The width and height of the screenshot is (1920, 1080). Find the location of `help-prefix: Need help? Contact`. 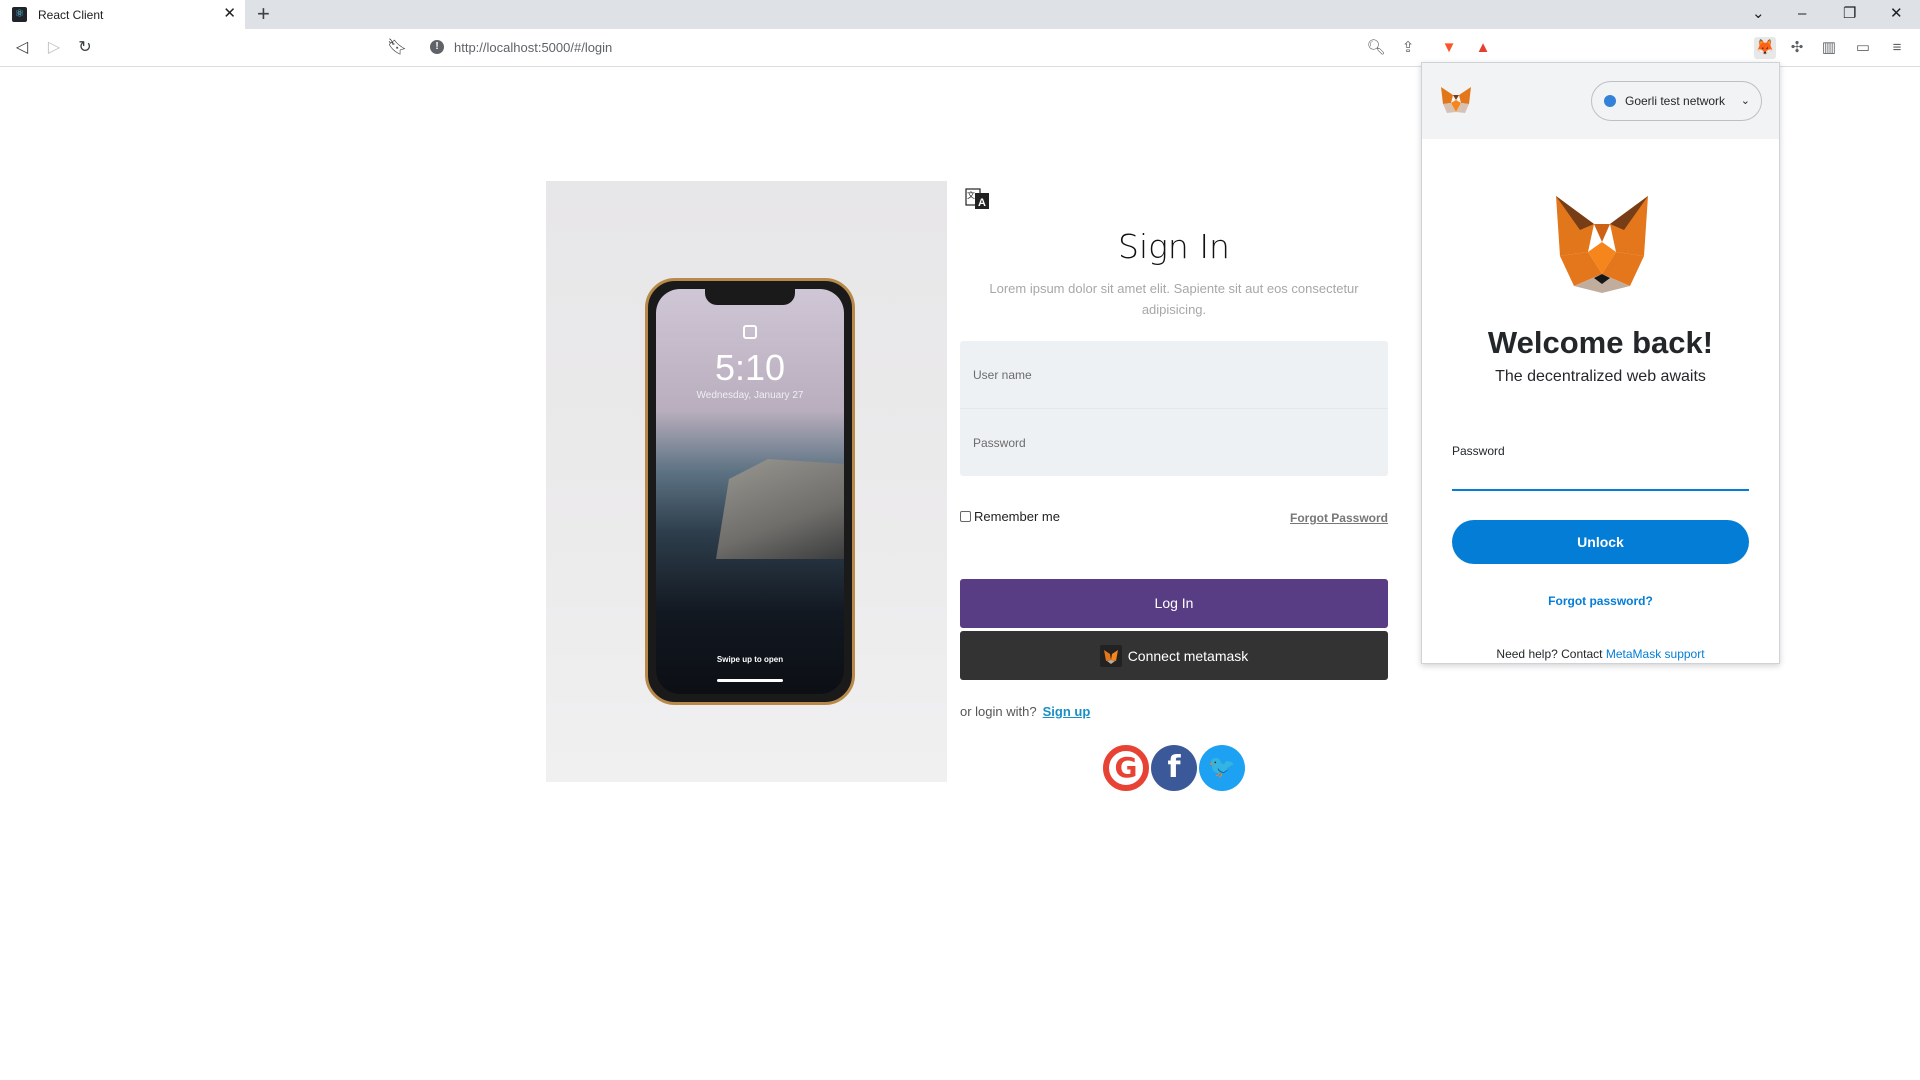

help-prefix: Need help? Contact is located at coordinates (1549, 654).